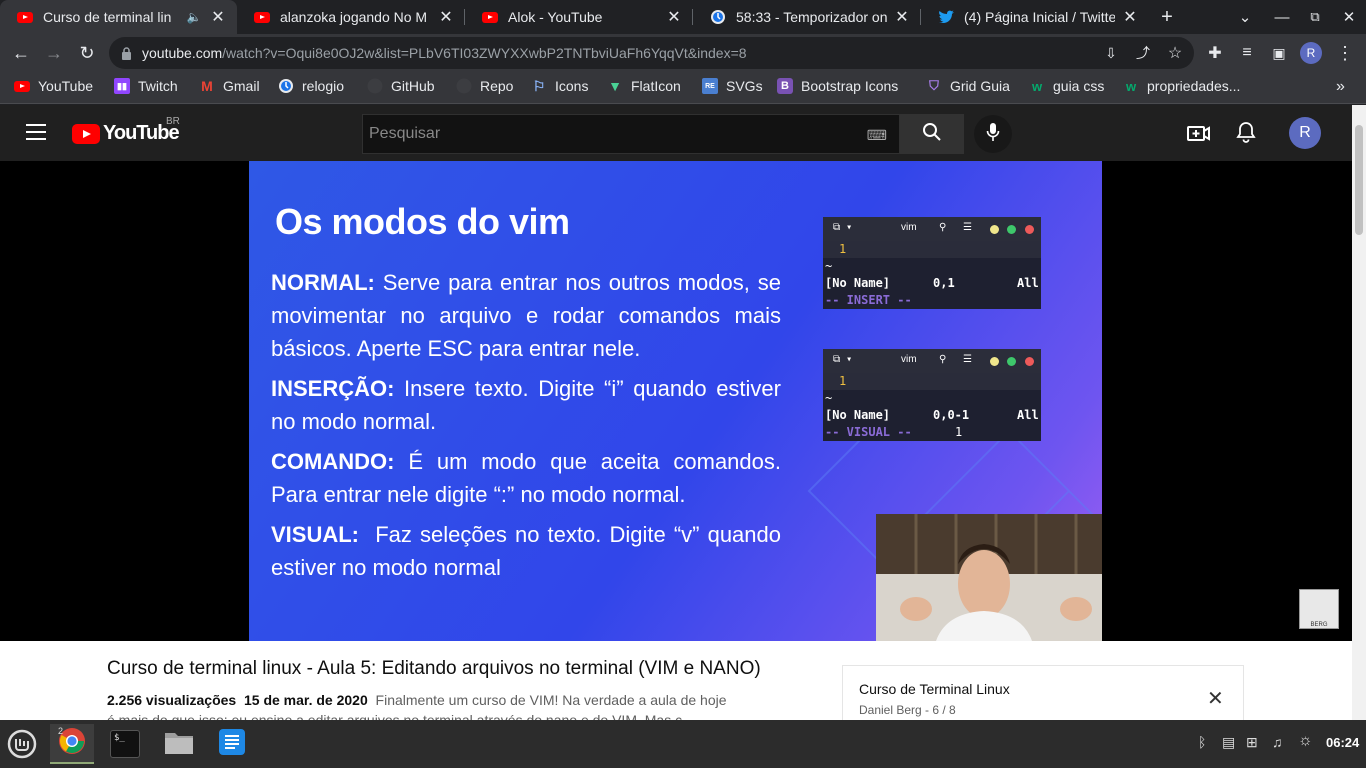 This screenshot has height=768, width=1366. What do you see at coordinates (951, 415) in the screenshot?
I see `status-position: 0,0-1` at bounding box center [951, 415].